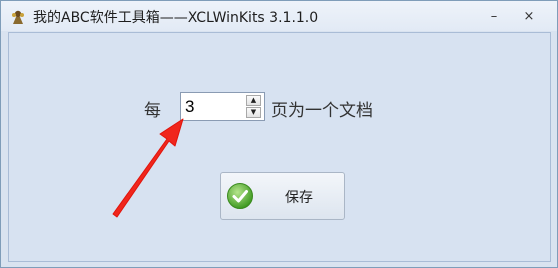 The image size is (558, 268). I want to click on close-button: ×, so click(529, 17).